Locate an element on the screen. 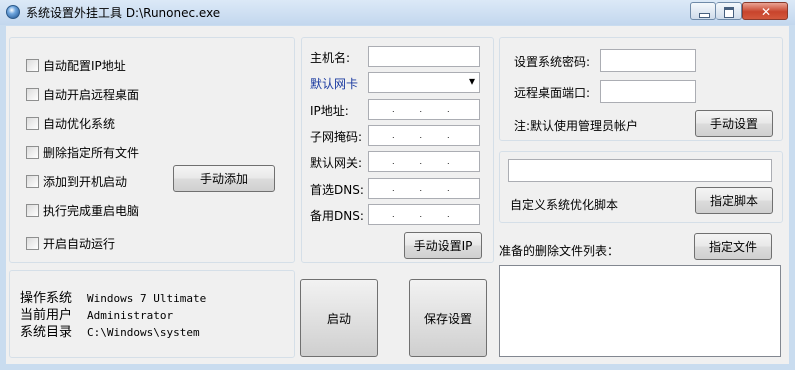 This screenshot has height=370, width=795. adapter-label: 默认网卡 is located at coordinates (334, 84).